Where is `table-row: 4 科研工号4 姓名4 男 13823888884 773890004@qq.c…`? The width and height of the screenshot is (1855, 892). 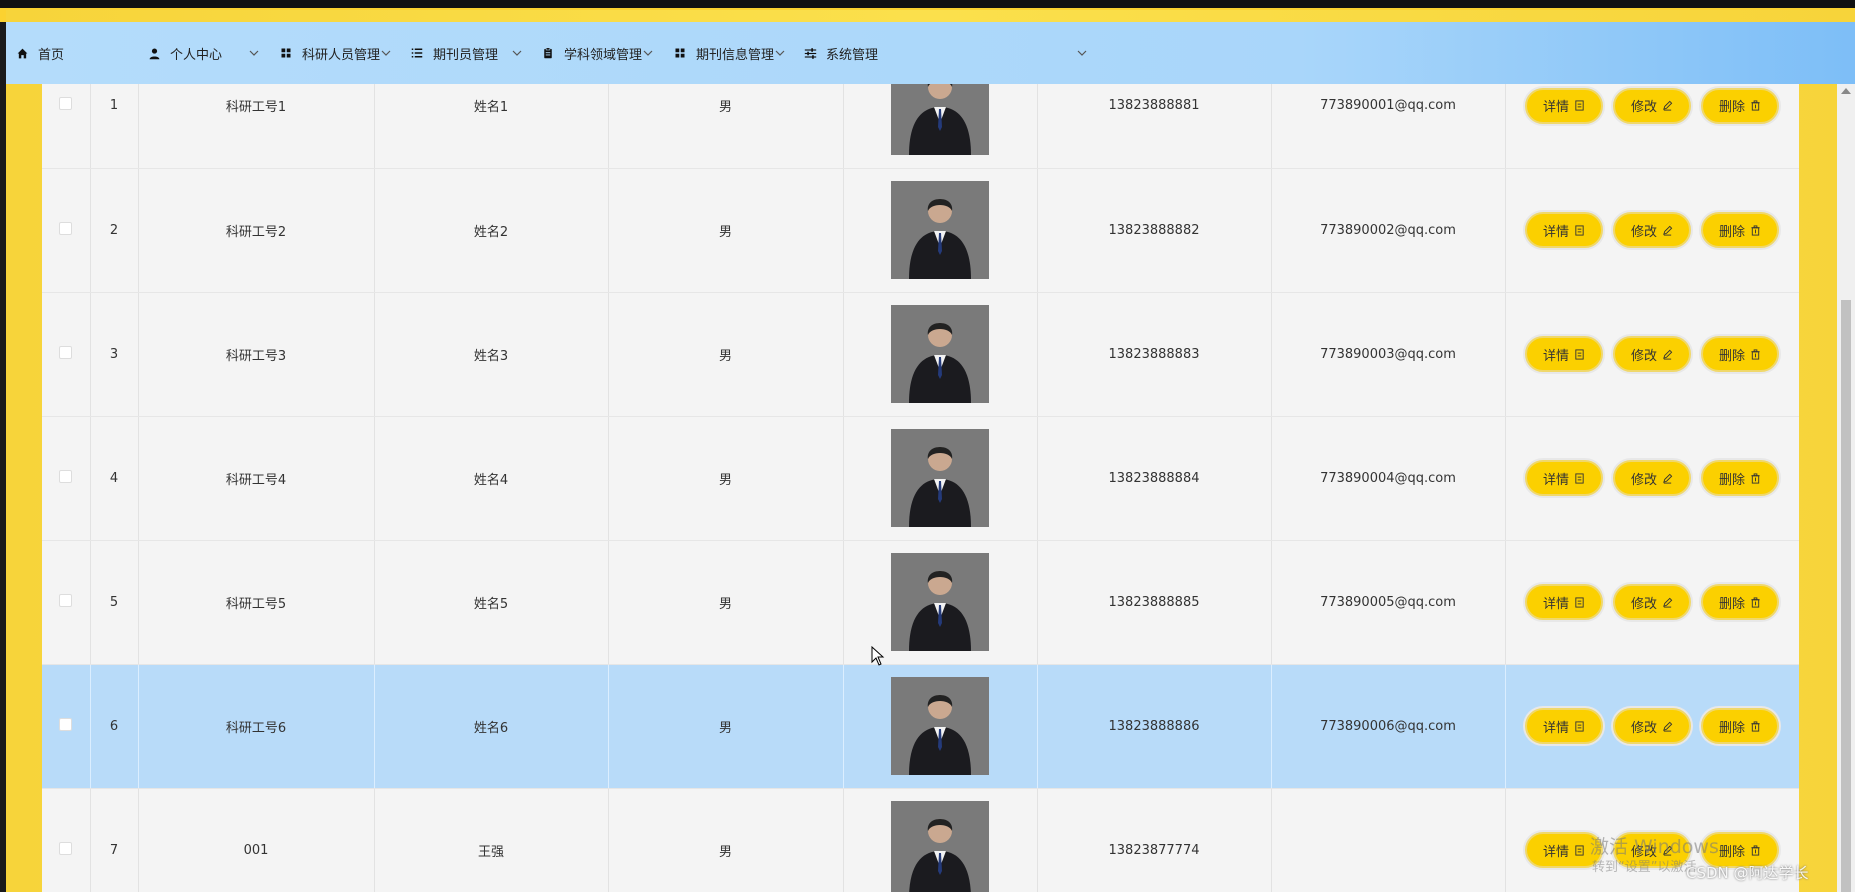 table-row: 4 科研工号4 姓名4 男 13823888884 773890004@qq.c… is located at coordinates (920, 478).